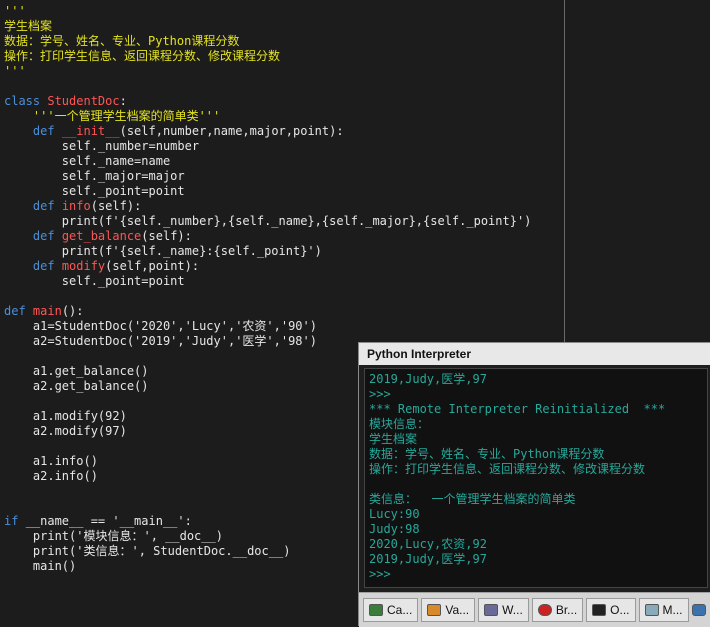 This screenshot has width=710, height=627. What do you see at coordinates (507, 469) in the screenshot?
I see `interpreter-output-line: 操作：打印学生信息、返回课程分数、修改课程分数` at bounding box center [507, 469].